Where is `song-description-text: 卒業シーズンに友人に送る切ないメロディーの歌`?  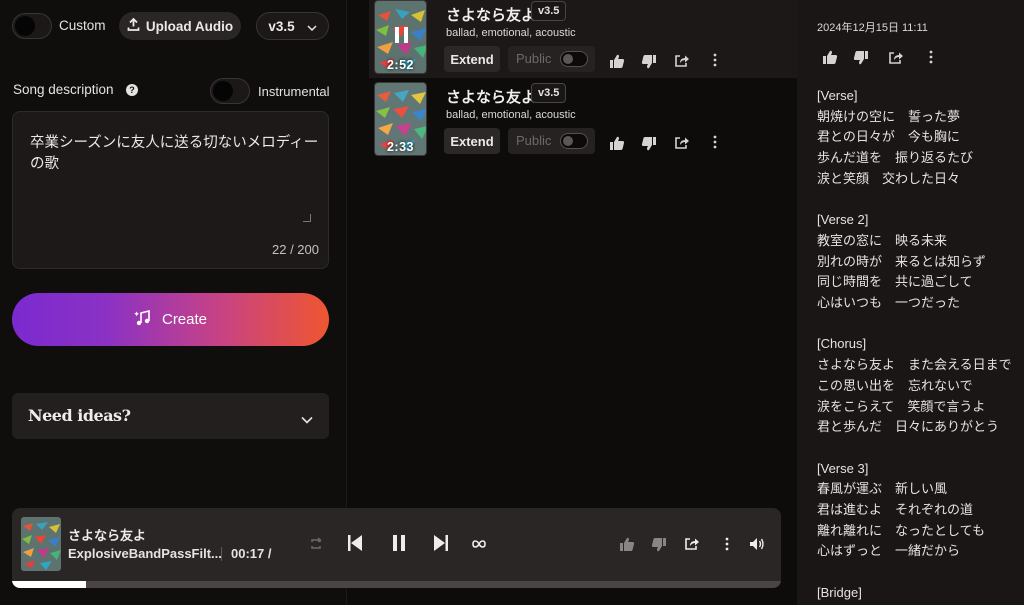
song-description-text: 卒業シーズンに友人に送る切ないメロディーの歌 is located at coordinates (179, 152).